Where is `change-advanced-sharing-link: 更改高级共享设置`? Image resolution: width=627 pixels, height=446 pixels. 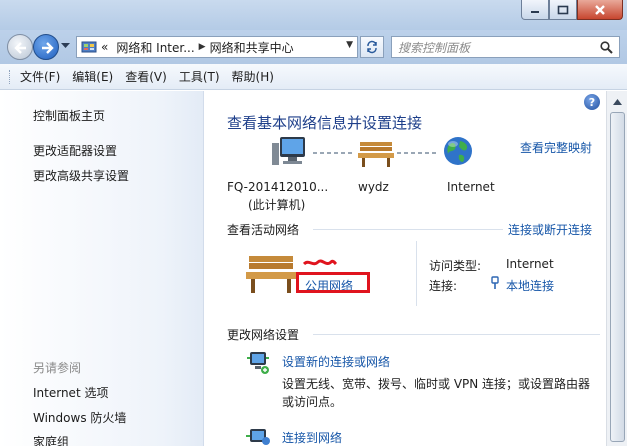
change-advanced-sharing-link: 更改高级共享设置 is located at coordinates (81, 175).